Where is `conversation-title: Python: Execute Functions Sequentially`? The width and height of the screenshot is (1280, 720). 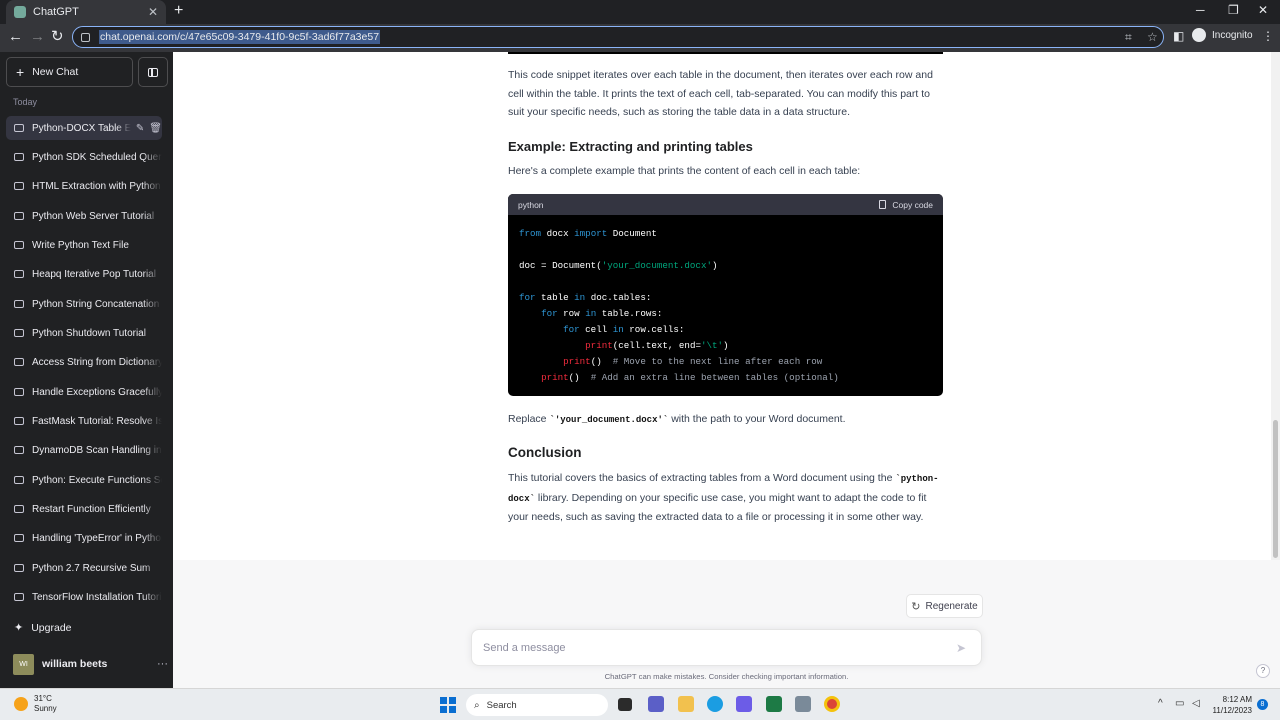 conversation-title: Python: Execute Functions Sequentially is located at coordinates (97, 480).